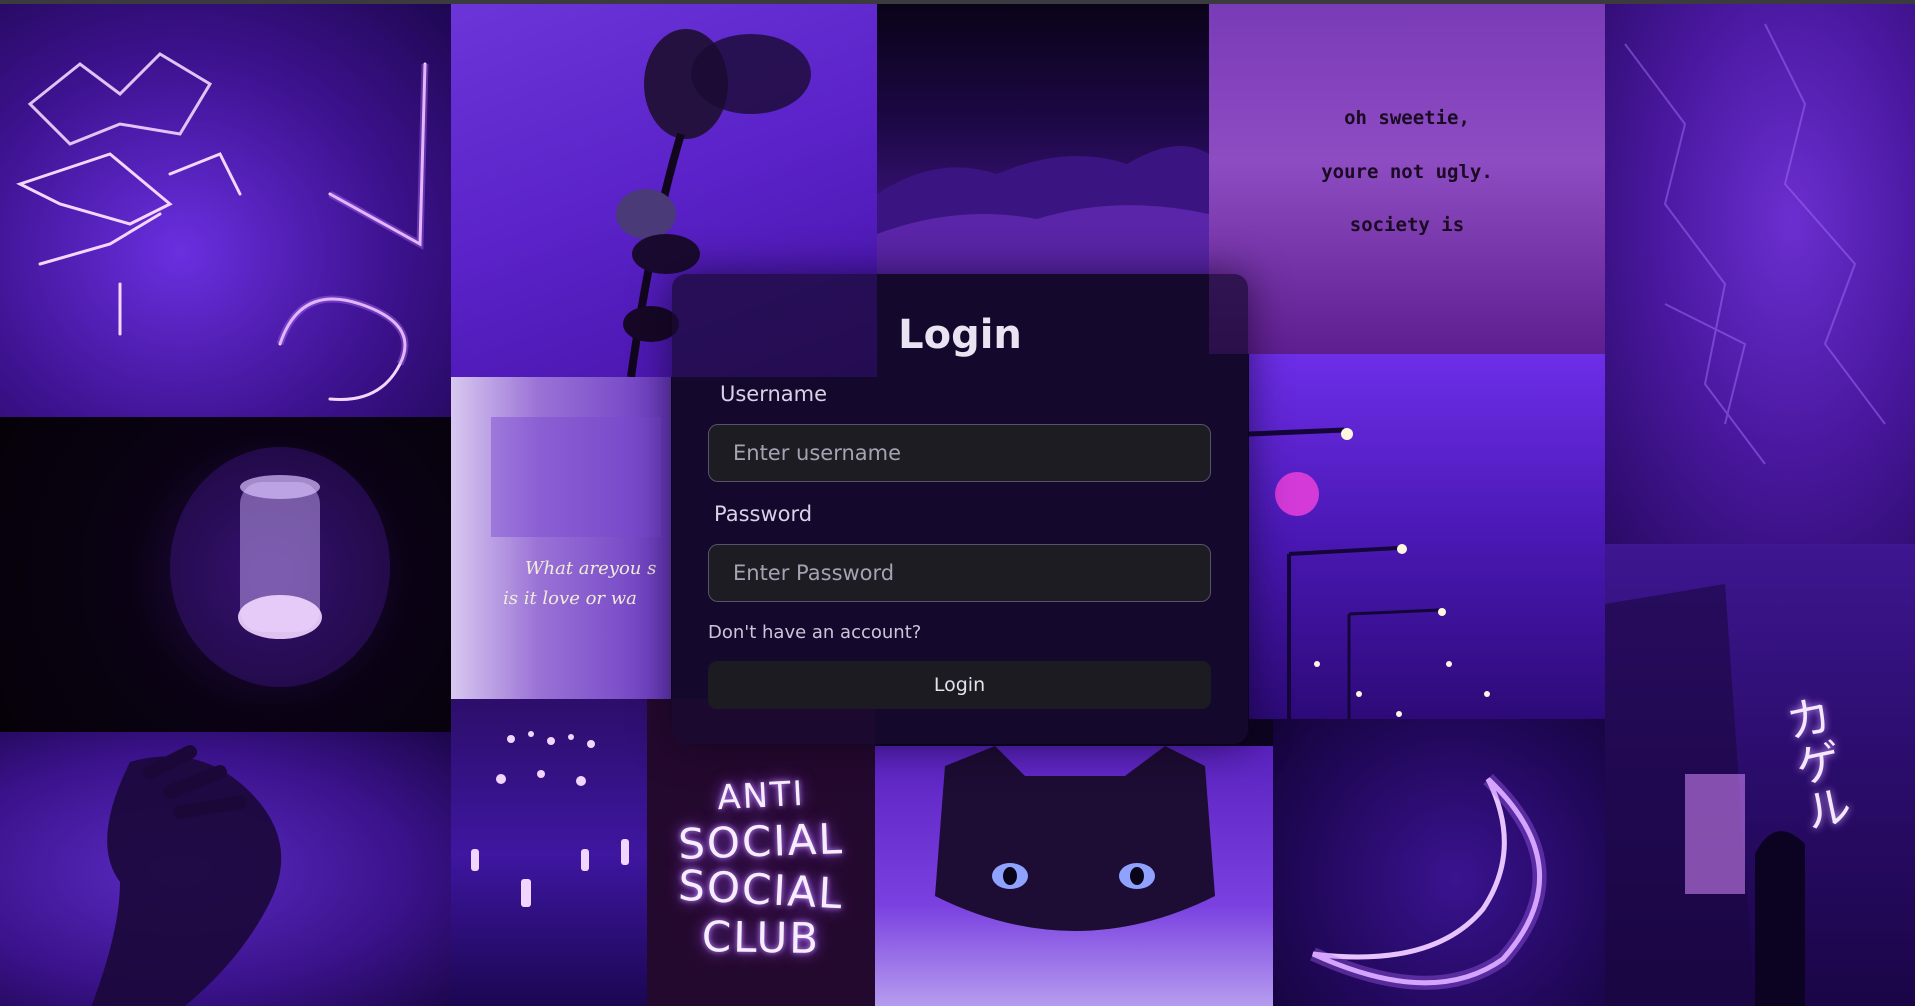 The height and width of the screenshot is (1006, 1915). Describe the element at coordinates (225, 574) in the screenshot. I see `glowing-jar-image` at that location.